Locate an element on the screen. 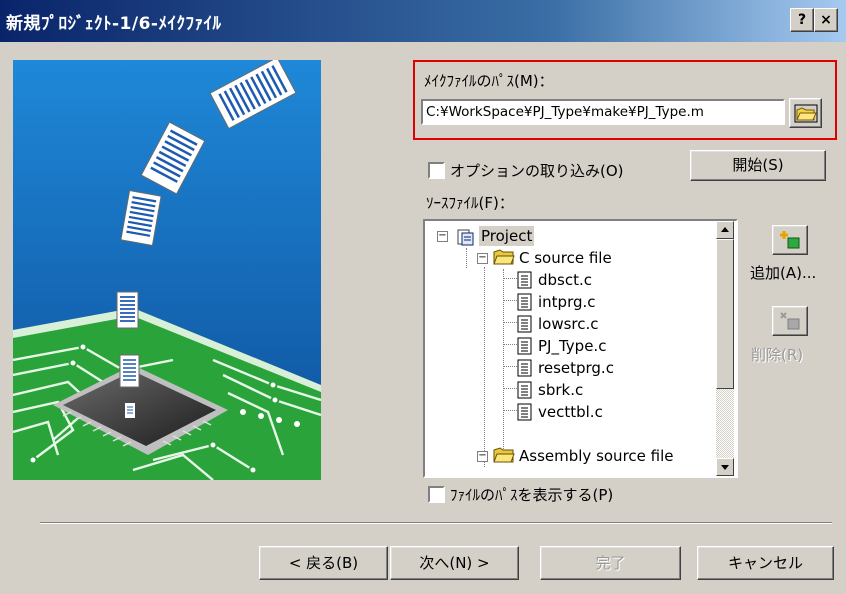  show-path-label: ﾌｧｲﾙのﾊﾟｽを表示する(P) is located at coordinates (532, 495).